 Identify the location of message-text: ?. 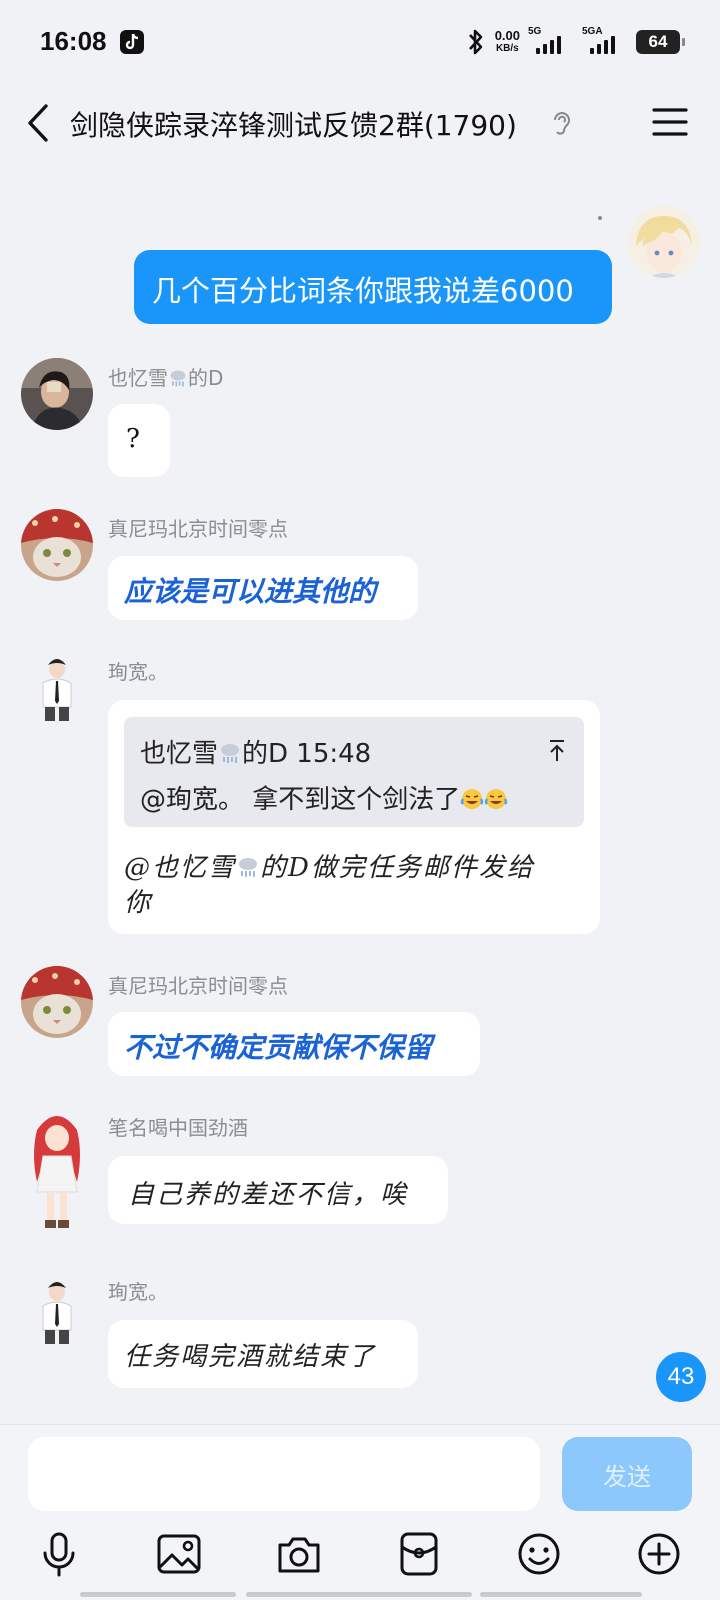
(133, 439).